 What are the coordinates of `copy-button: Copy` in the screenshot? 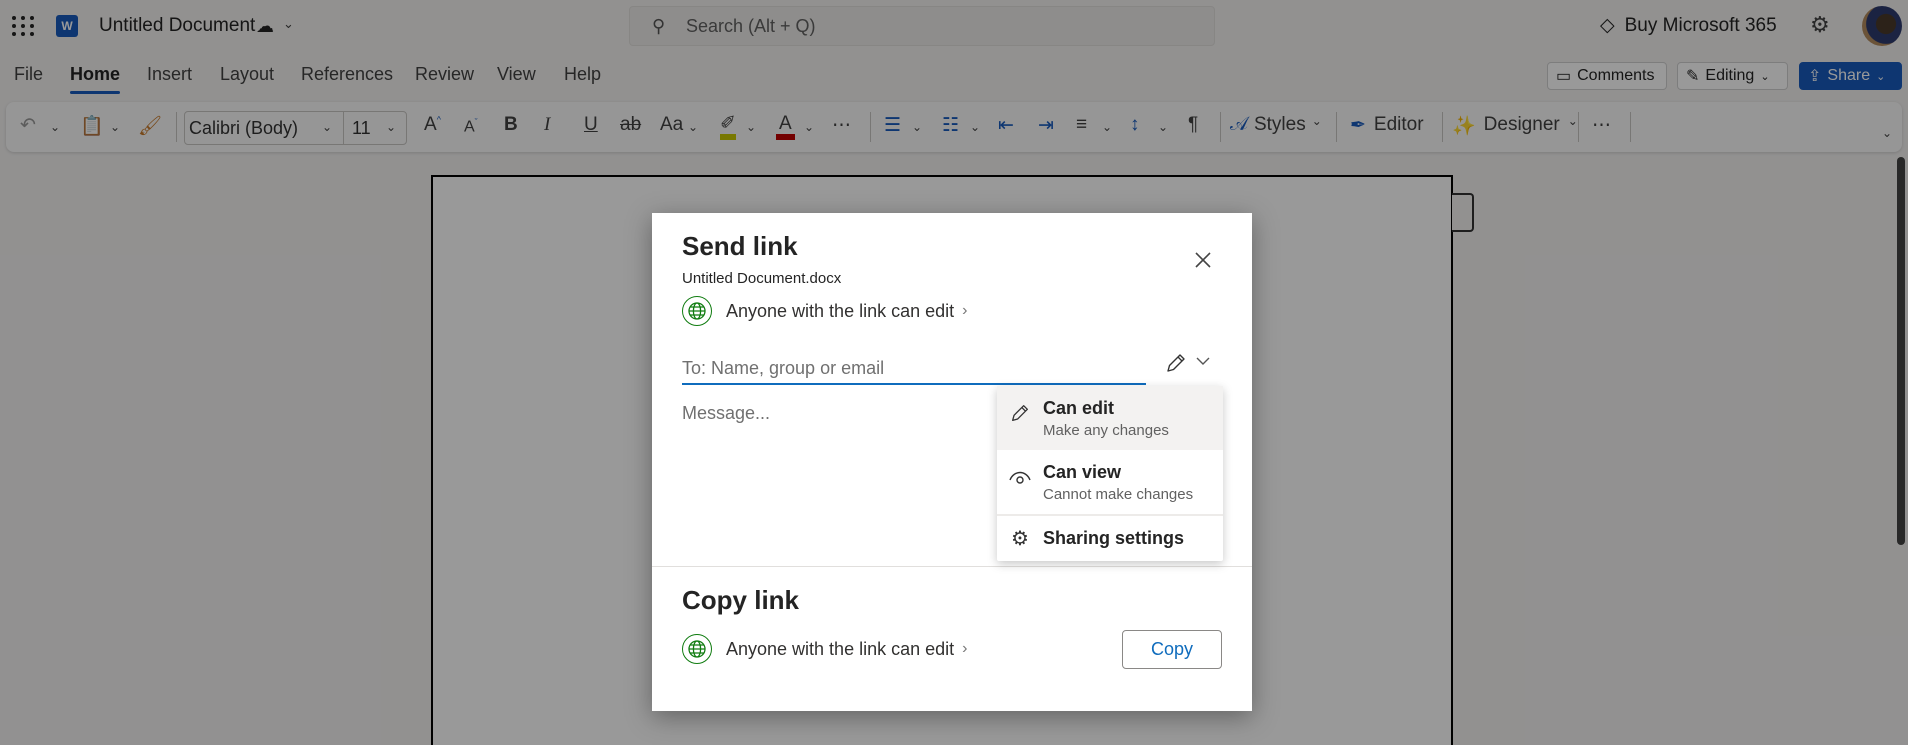 It's located at (1172, 649).